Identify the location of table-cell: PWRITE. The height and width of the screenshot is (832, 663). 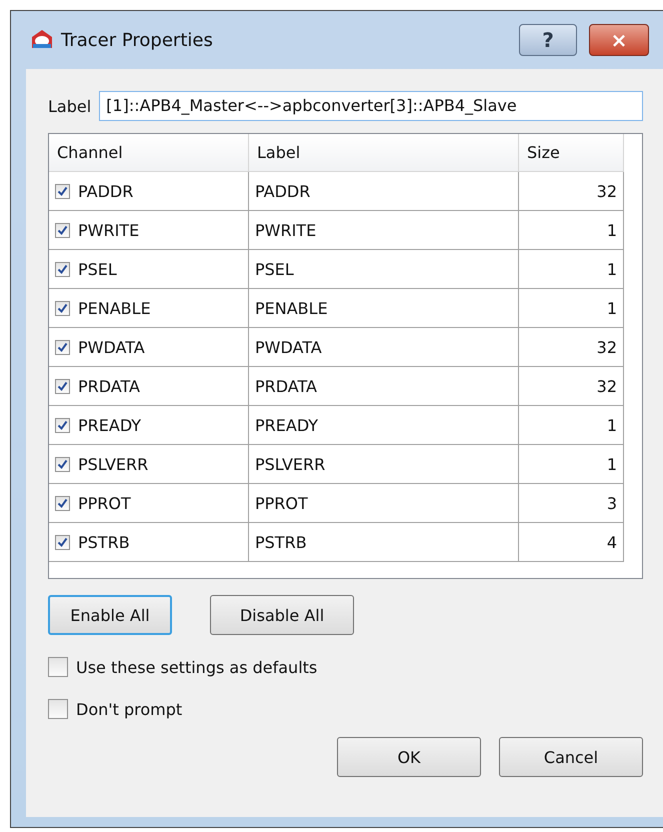
(285, 230).